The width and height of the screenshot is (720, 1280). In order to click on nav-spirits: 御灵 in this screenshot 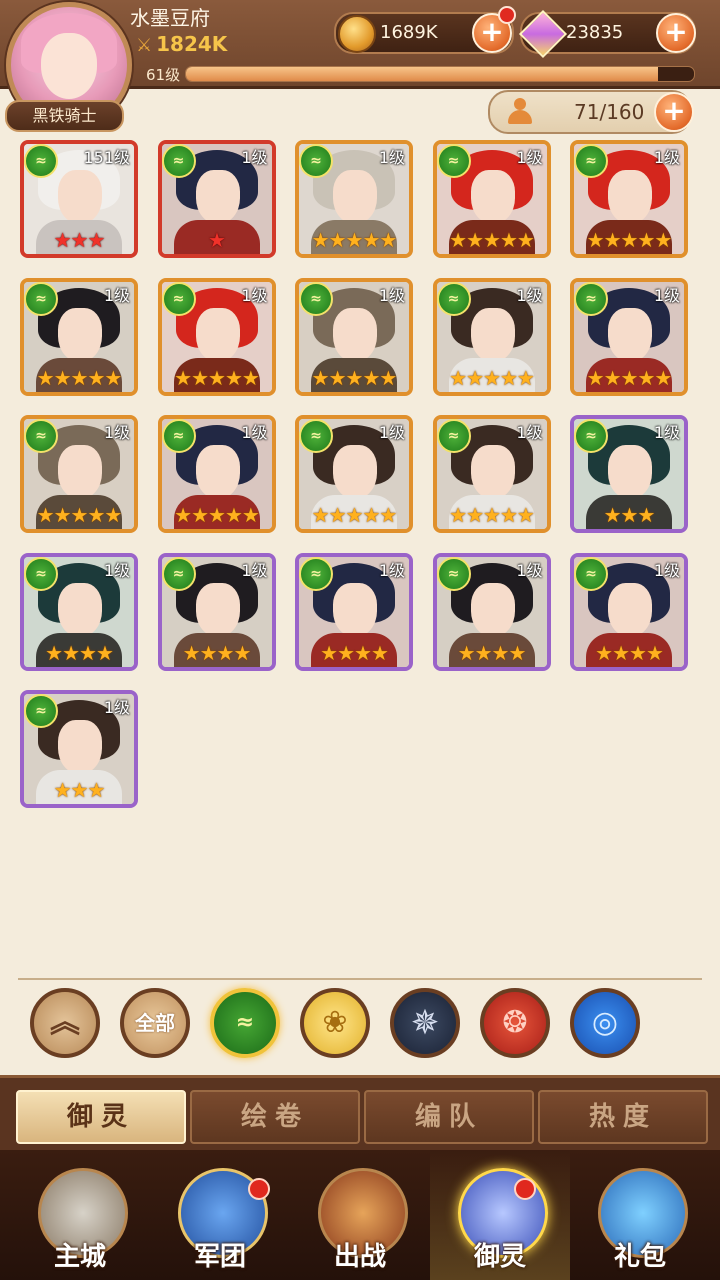, I will do `click(500, 1215)`.